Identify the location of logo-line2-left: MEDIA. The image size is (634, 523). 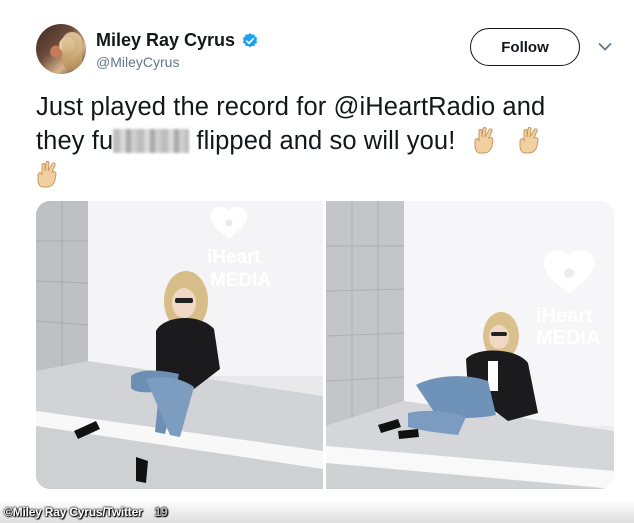
(241, 280).